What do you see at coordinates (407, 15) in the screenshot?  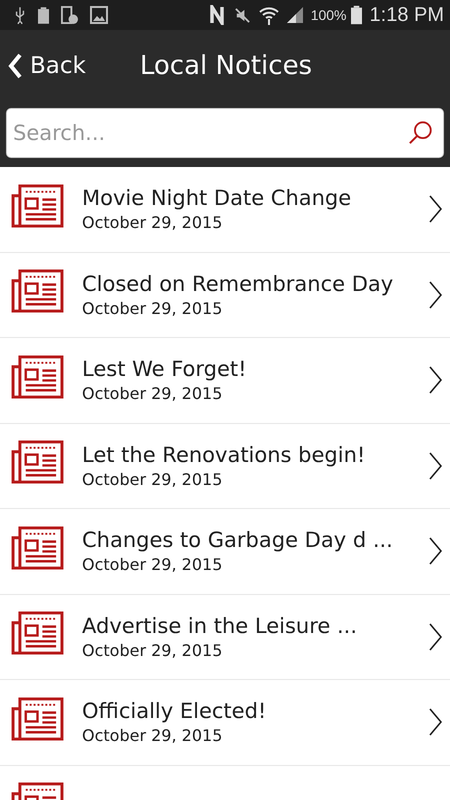 I see `clock: 1:18 PM` at bounding box center [407, 15].